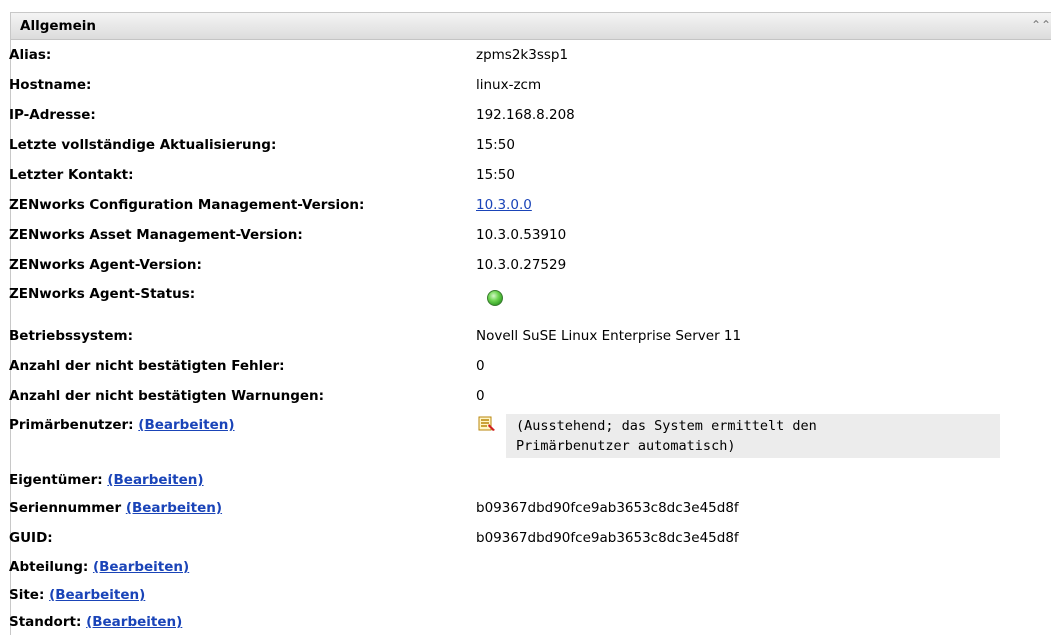 This screenshot has height=635, width=1052. What do you see at coordinates (71, 425) in the screenshot?
I see `primary-user-label-text: Primärbenutzer:` at bounding box center [71, 425].